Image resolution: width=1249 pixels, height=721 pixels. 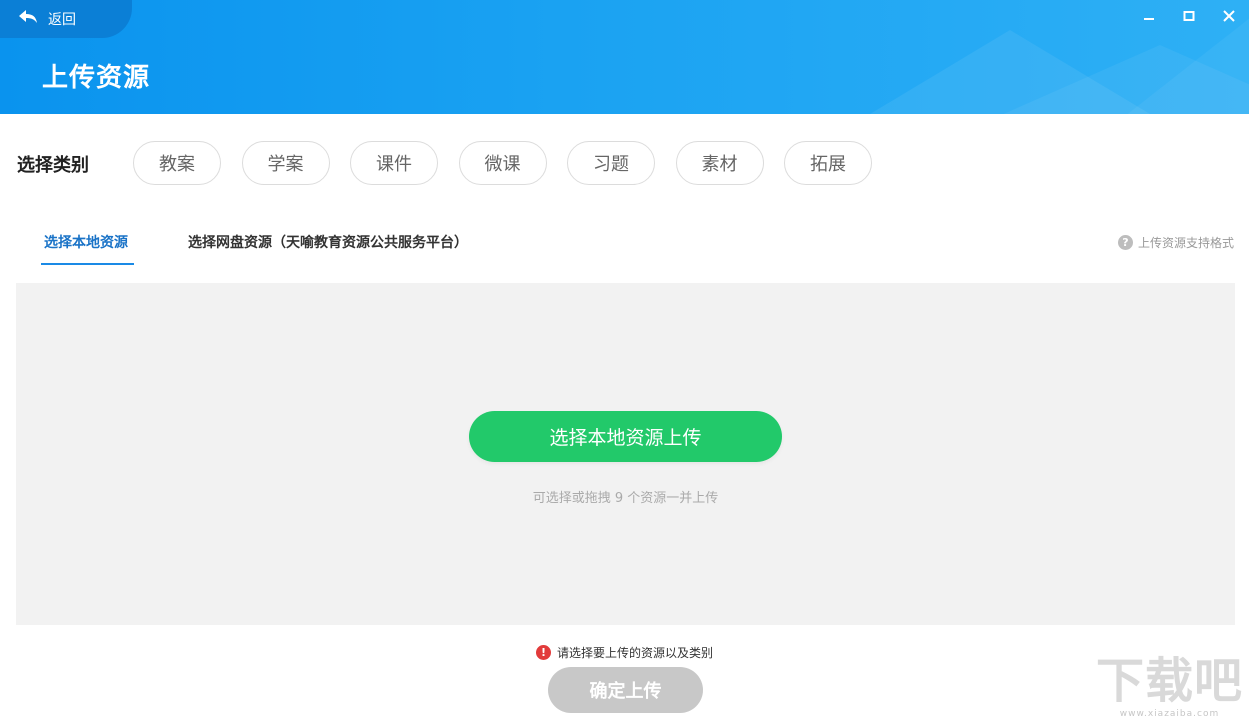 I want to click on watermark-logo: 下载吧 www.xiazaiba.com, so click(x=1169, y=686).